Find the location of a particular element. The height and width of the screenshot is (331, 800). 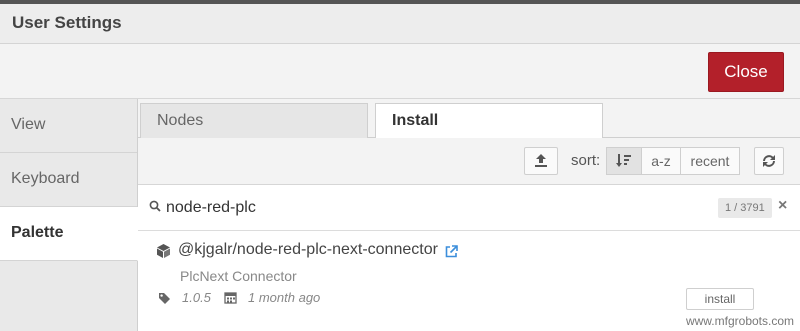

tag-icon is located at coordinates (164, 298).